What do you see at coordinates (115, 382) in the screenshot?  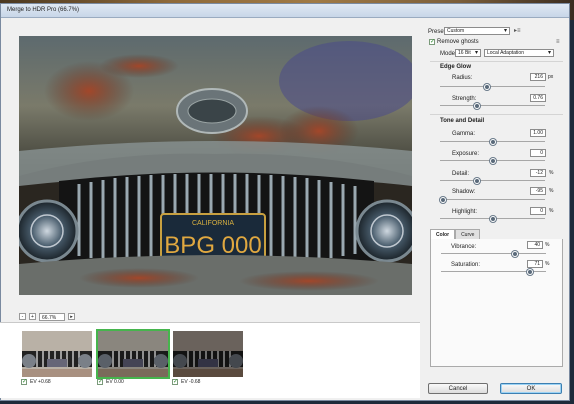 I see `thumbnail-ev-label: EV 0.00` at bounding box center [115, 382].